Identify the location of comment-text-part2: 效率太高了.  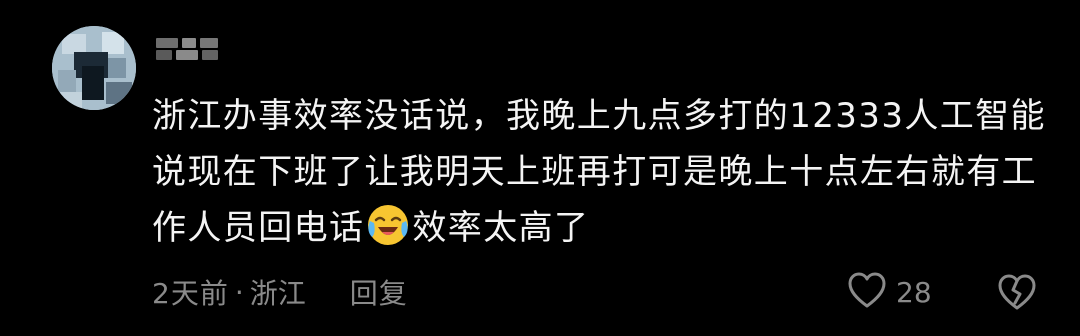
(501, 228).